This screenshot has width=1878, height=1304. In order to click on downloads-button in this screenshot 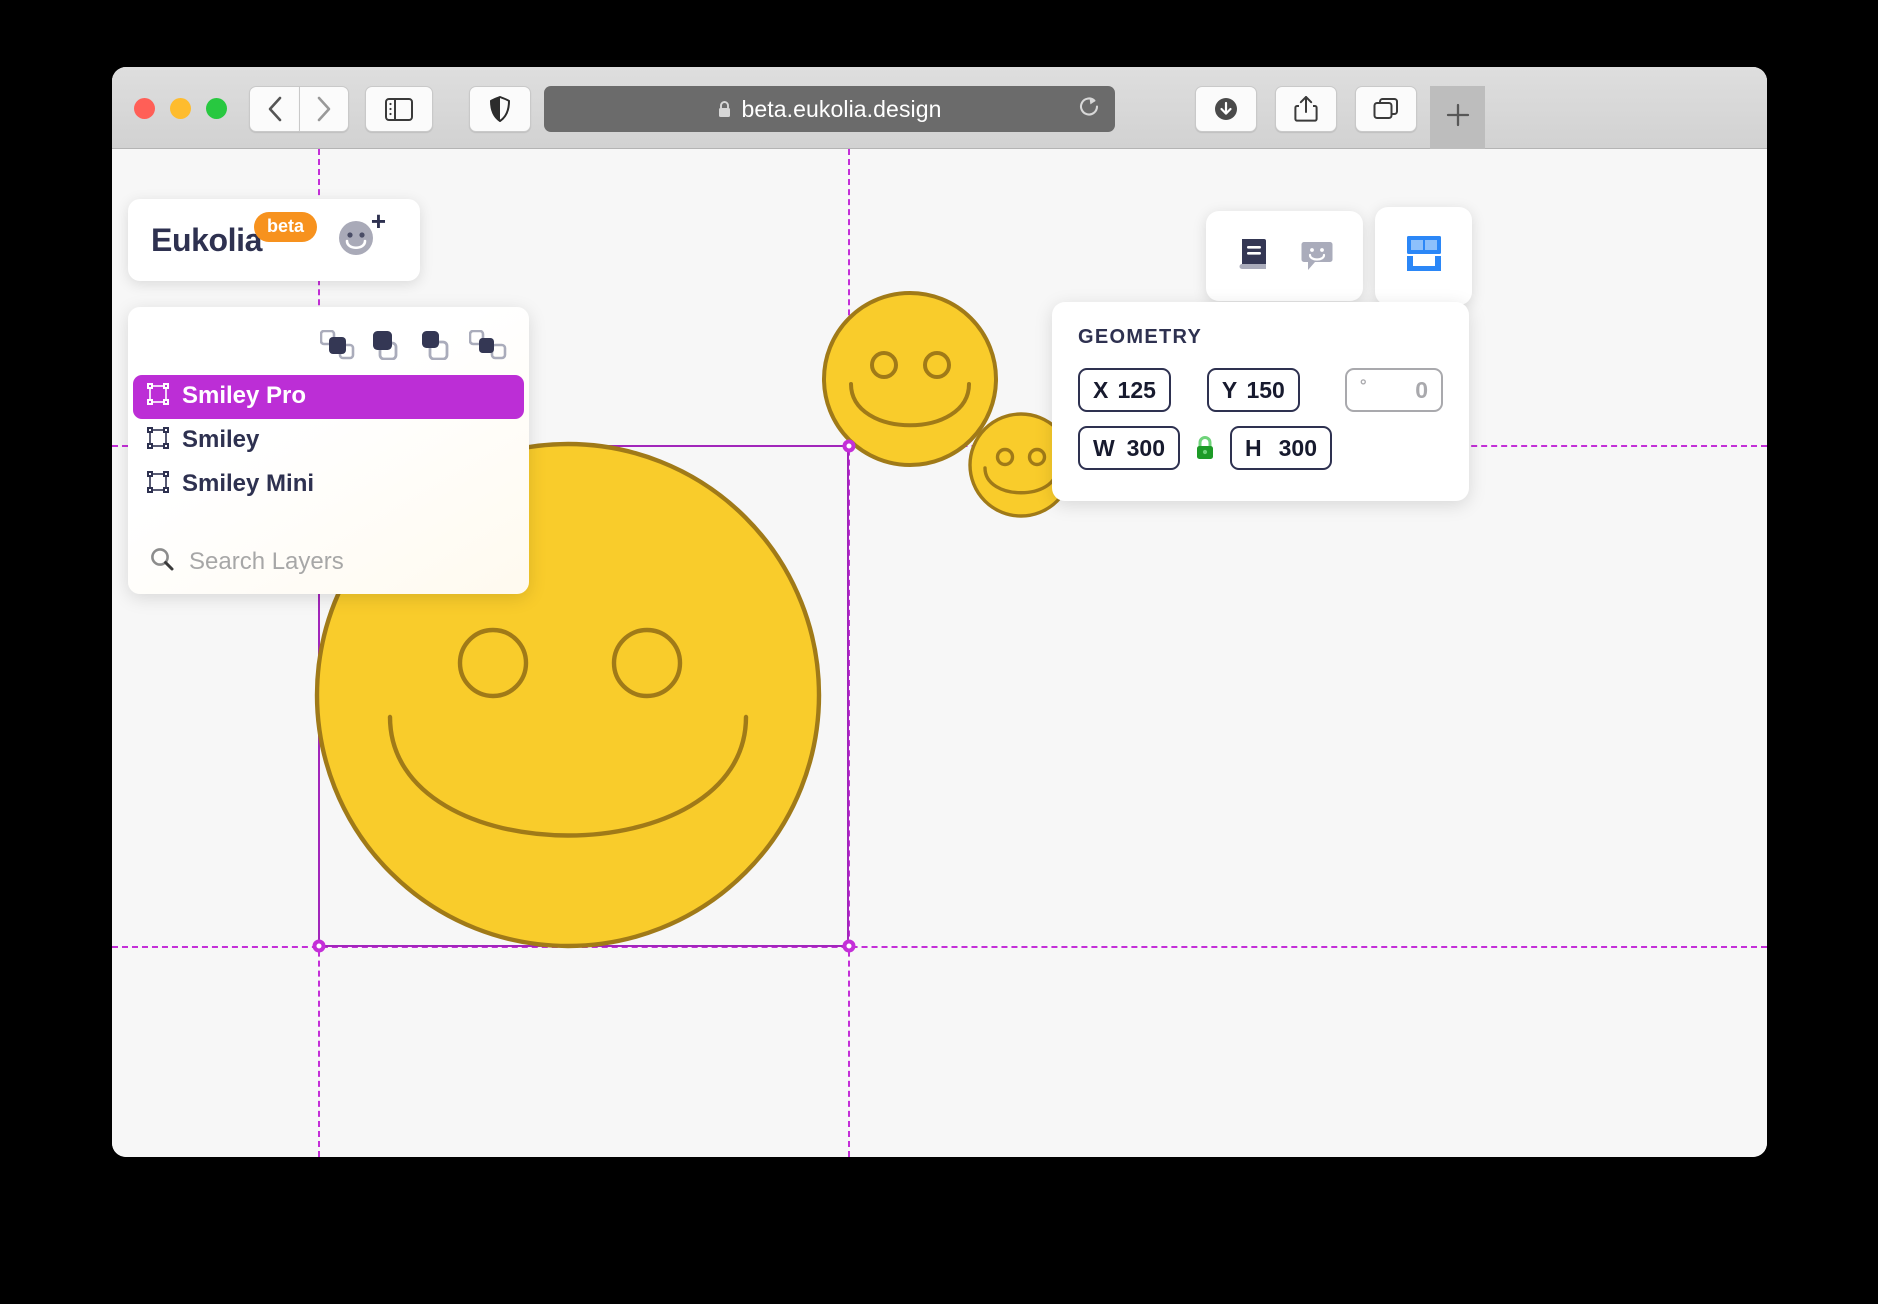, I will do `click(1226, 109)`.